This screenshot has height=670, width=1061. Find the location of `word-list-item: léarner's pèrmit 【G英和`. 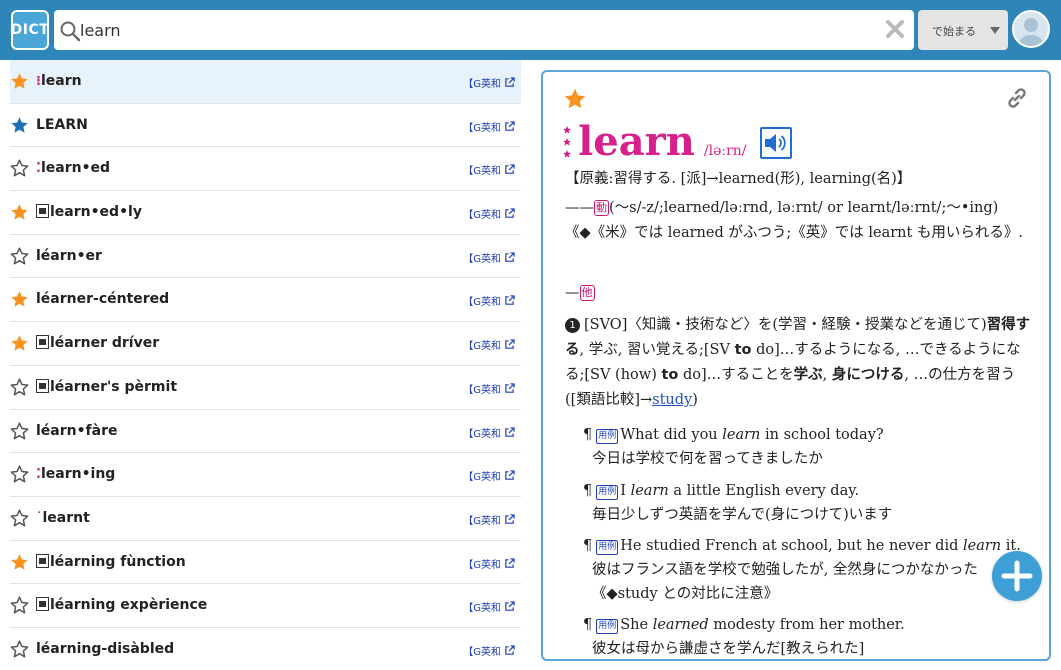

word-list-item: léarner's pèrmit 【G英和 is located at coordinates (265, 388).